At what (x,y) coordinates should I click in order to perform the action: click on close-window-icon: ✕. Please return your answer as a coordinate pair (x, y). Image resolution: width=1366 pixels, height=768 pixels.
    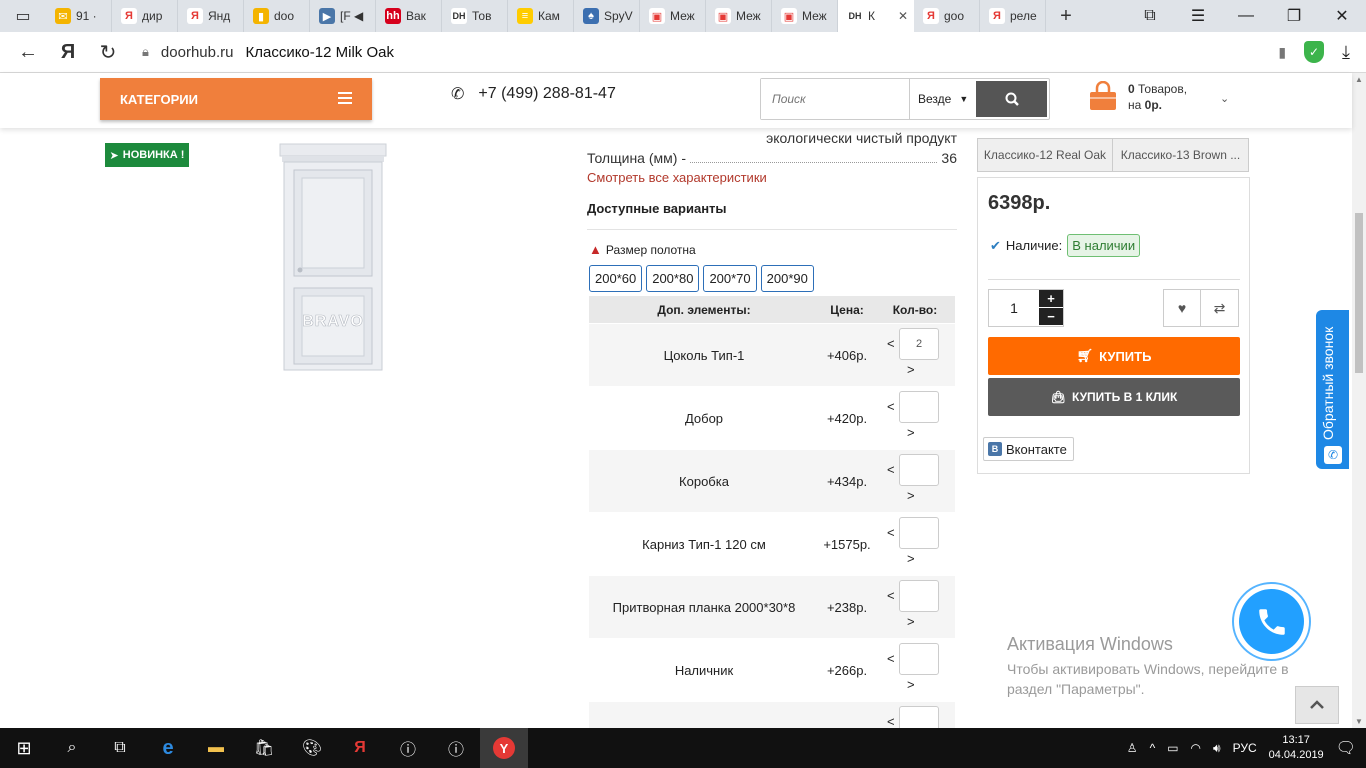
    Looking at the image, I should click on (1342, 16).